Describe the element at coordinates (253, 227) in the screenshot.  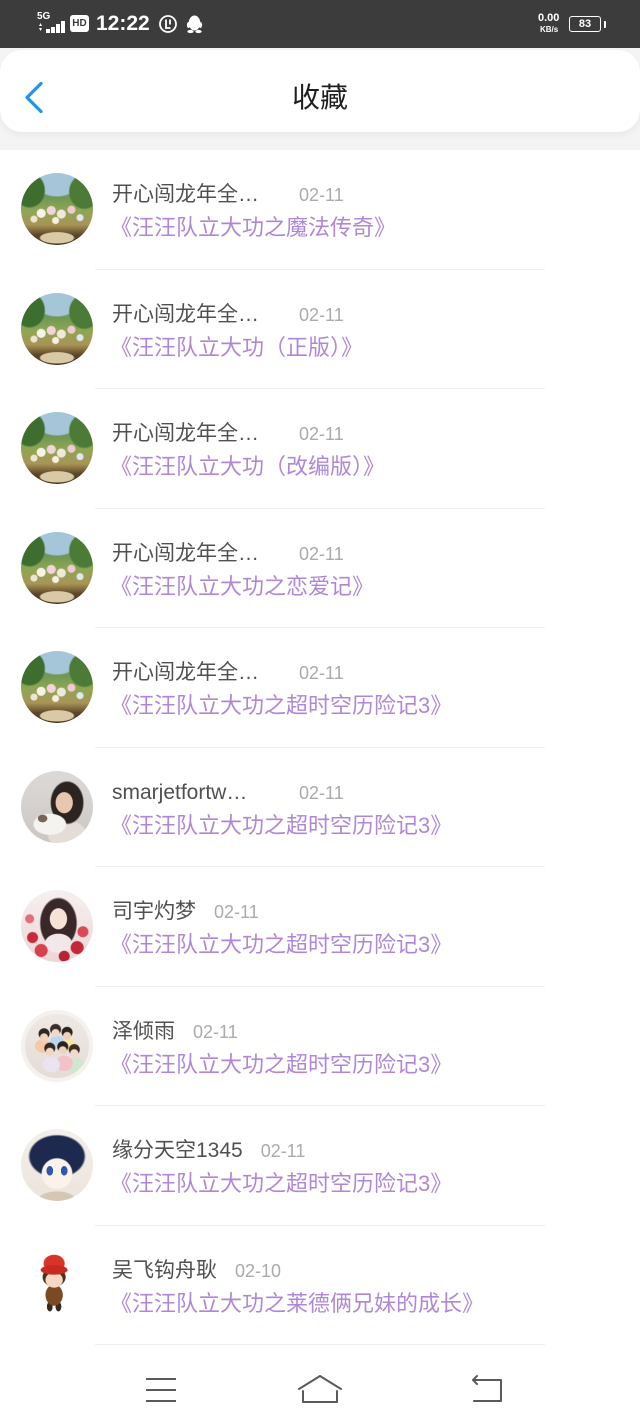
I see `story-title: 《汪汪队立大功之魔法传奇》` at that location.